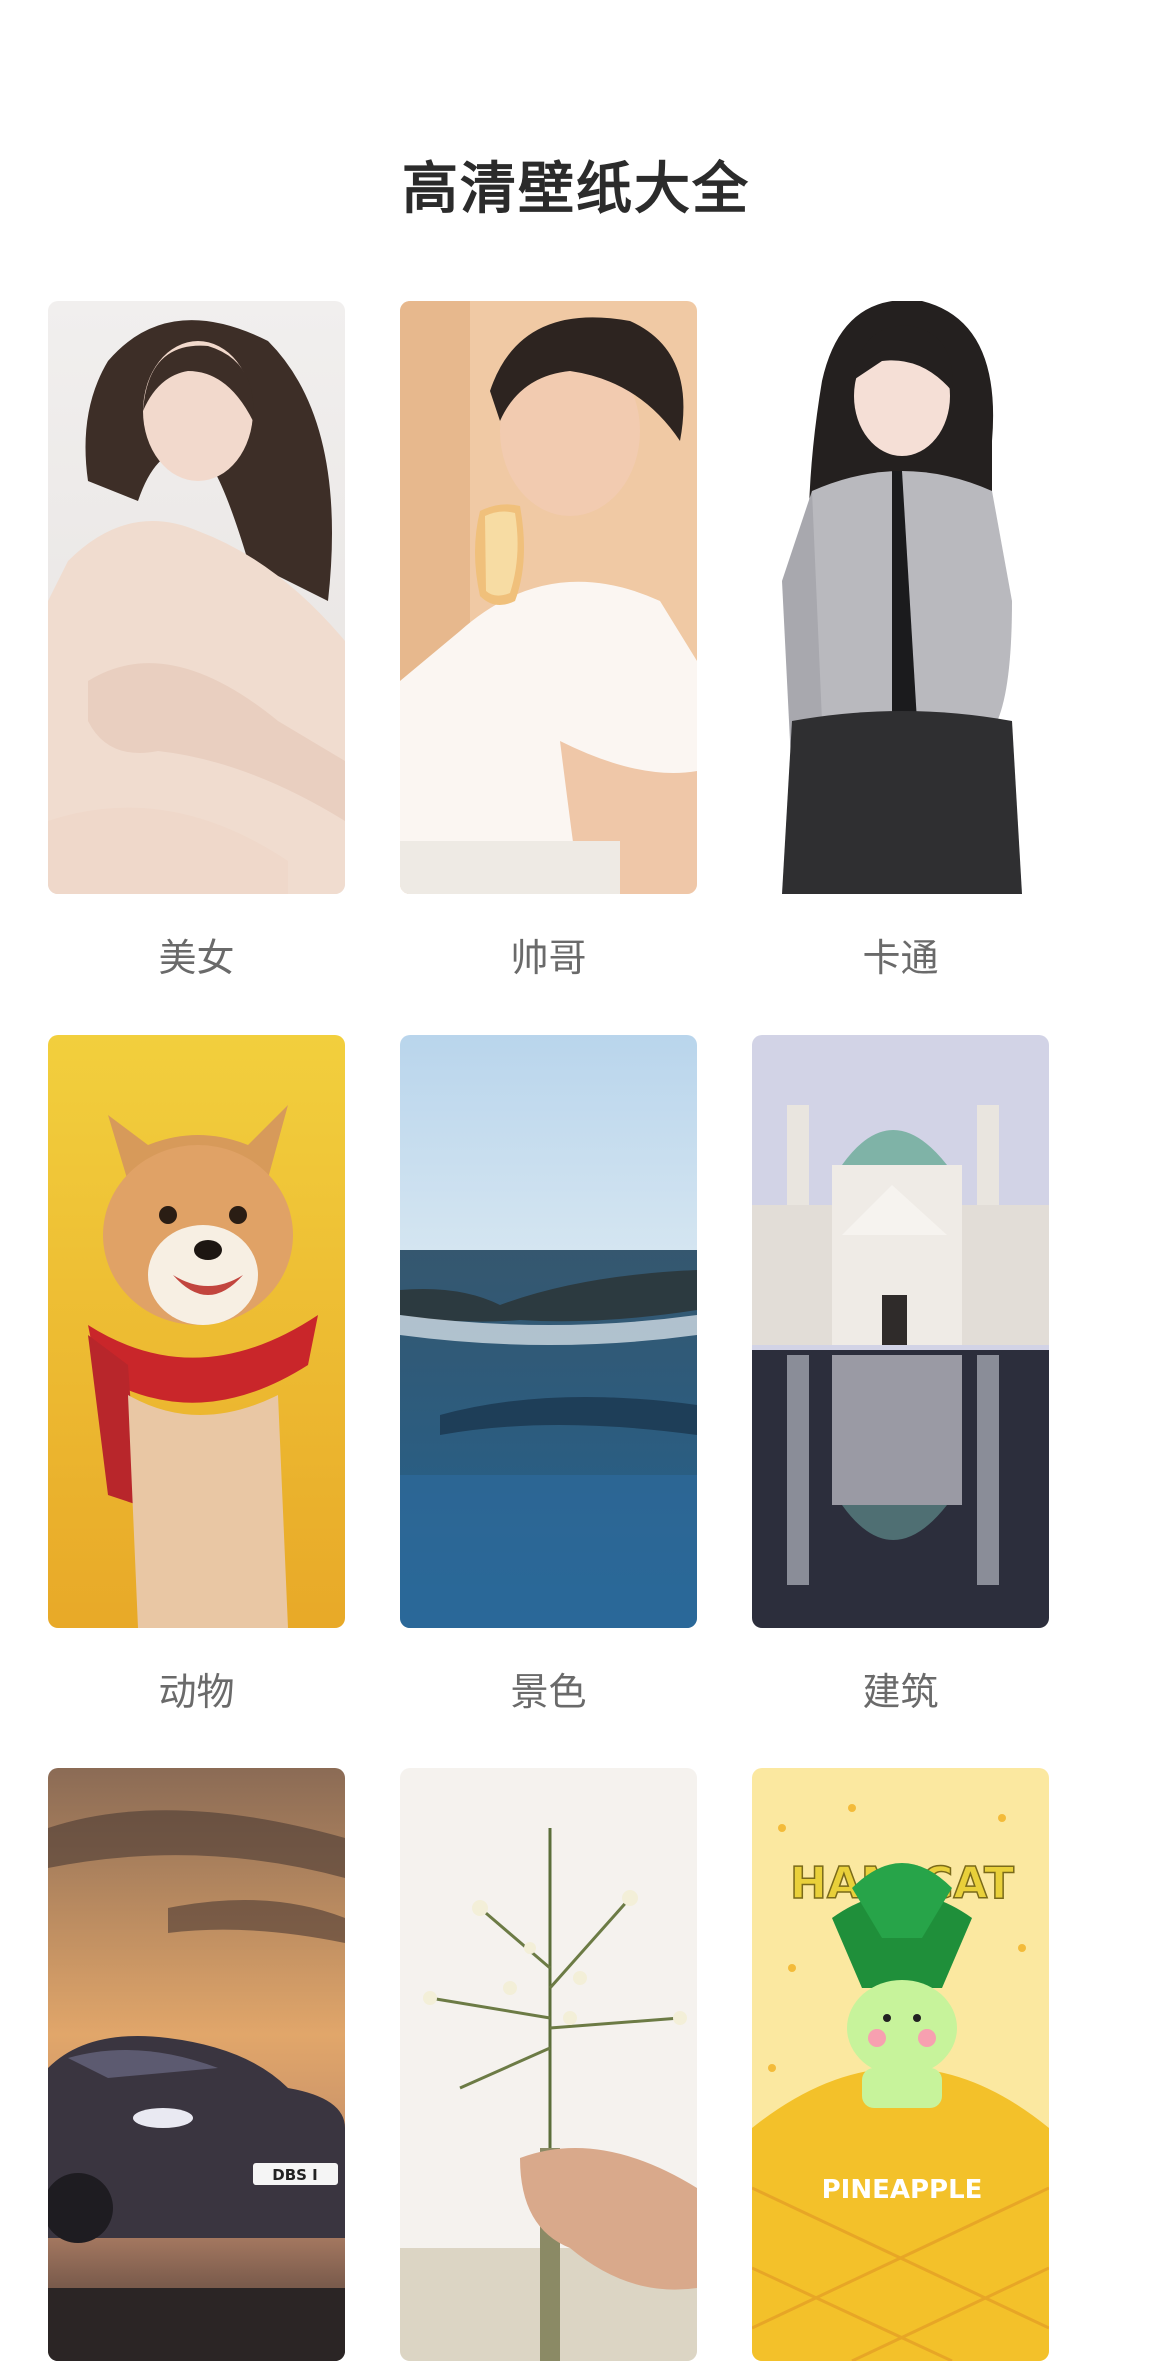 This screenshot has width=1152, height=2376. Describe the element at coordinates (902, 2190) in the screenshot. I see `pineapple-subtitle-text: PINEAPPLE` at that location.